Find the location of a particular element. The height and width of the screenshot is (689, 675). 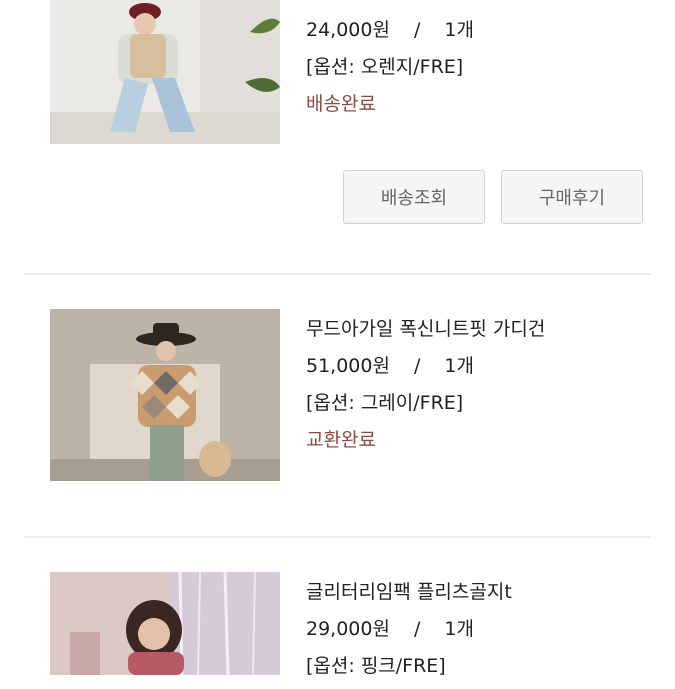

order-price-quantity: 24,000원 / 1개 is located at coordinates (390, 34).